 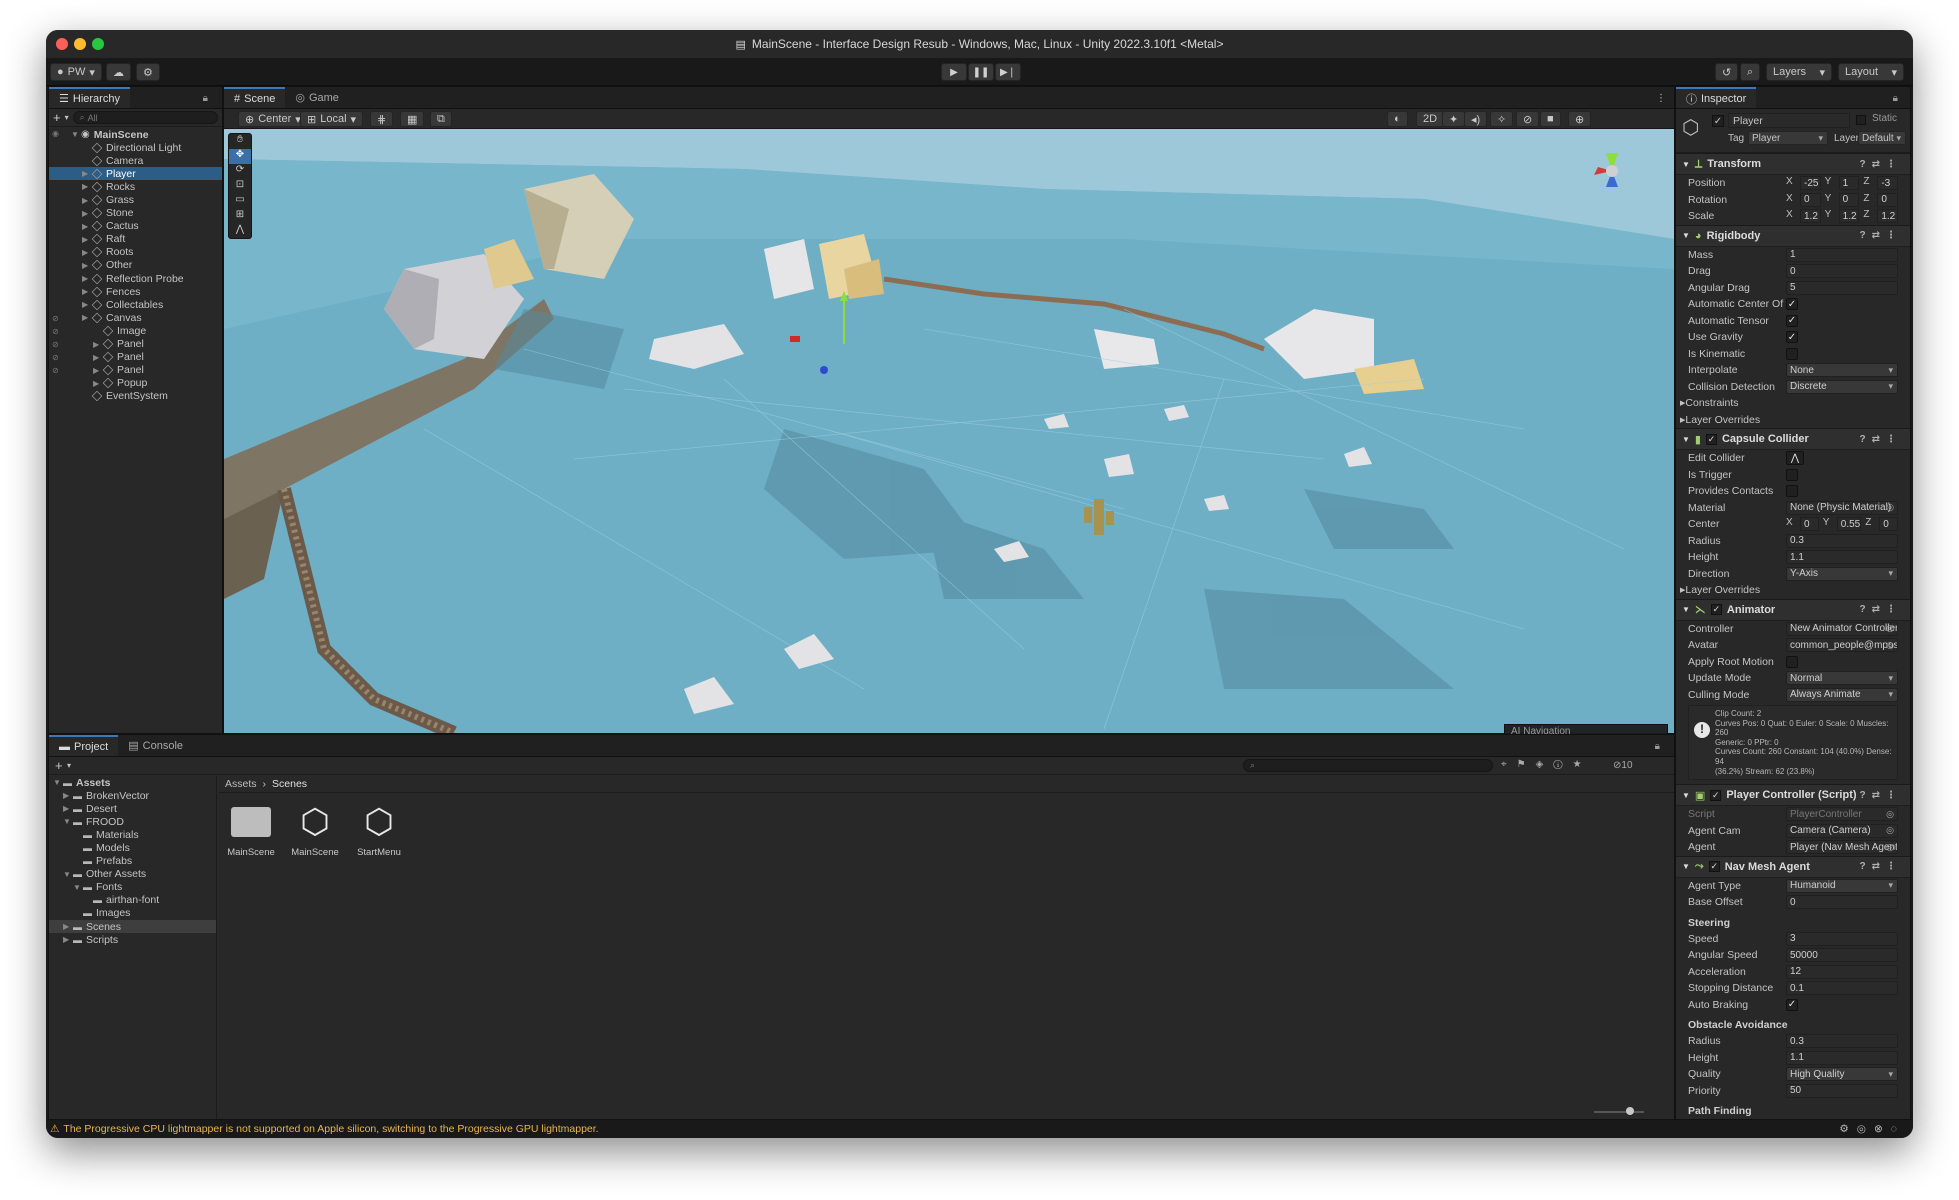 I want to click on property-dropdown: Always Animate, so click(x=1842, y=694).